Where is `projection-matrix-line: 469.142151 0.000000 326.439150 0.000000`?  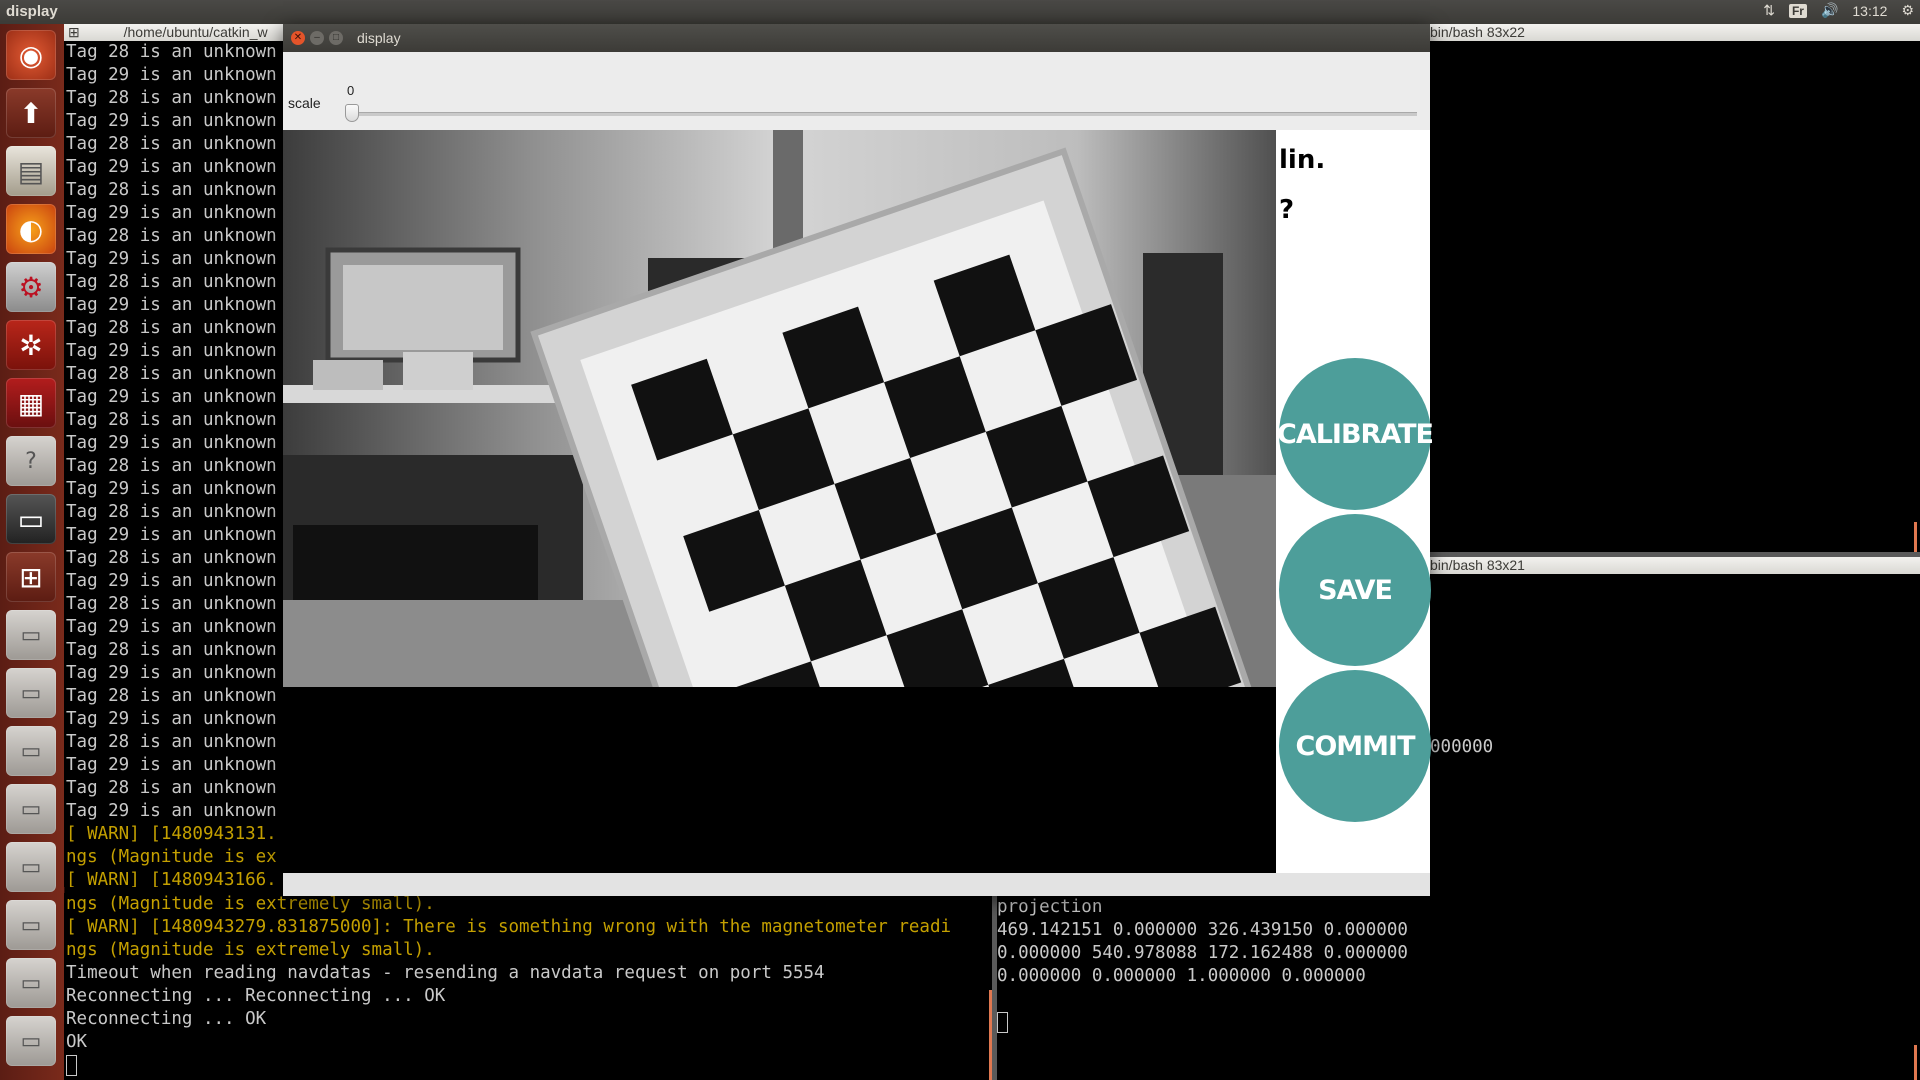
projection-matrix-line: 469.142151 0.000000 326.439150 0.000000 is located at coordinates (1202, 930).